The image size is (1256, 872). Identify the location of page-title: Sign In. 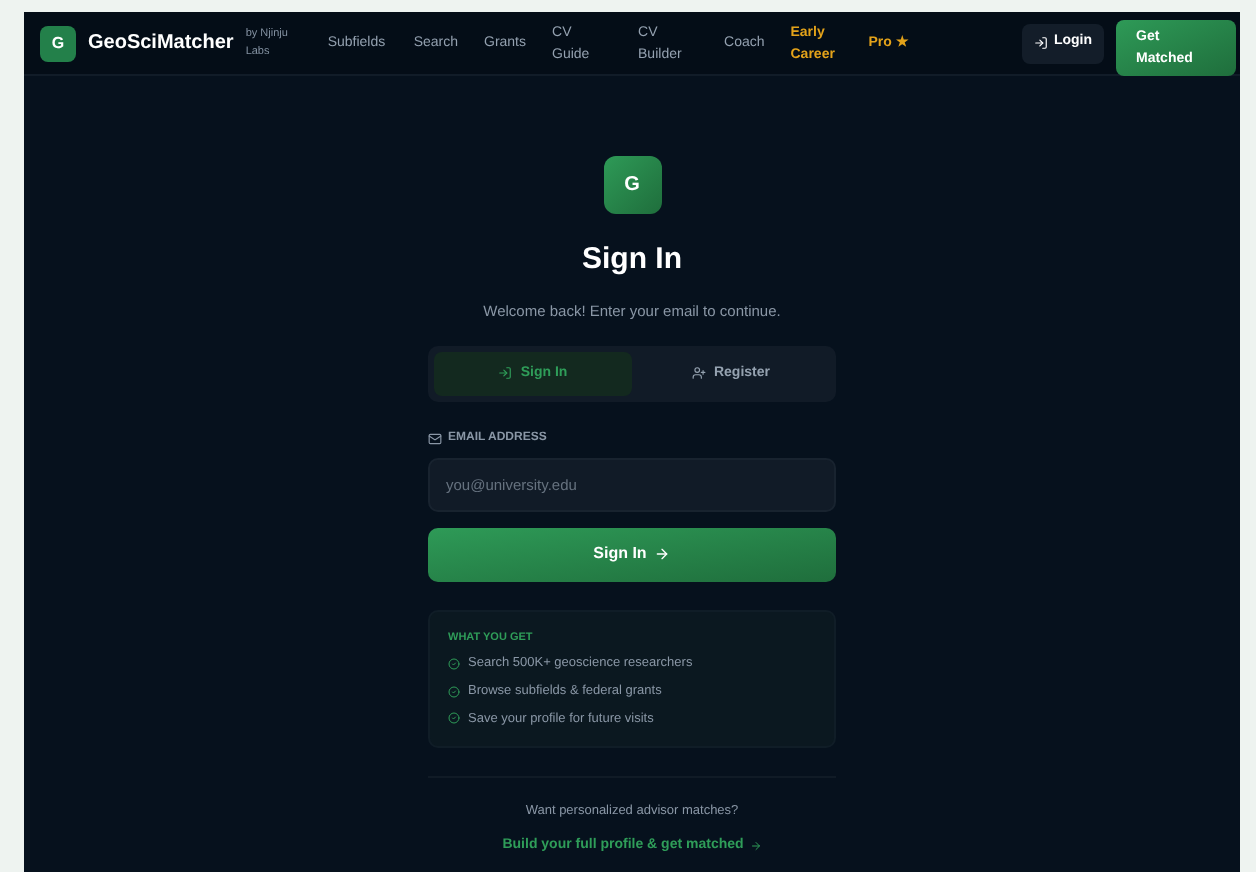
(632, 260).